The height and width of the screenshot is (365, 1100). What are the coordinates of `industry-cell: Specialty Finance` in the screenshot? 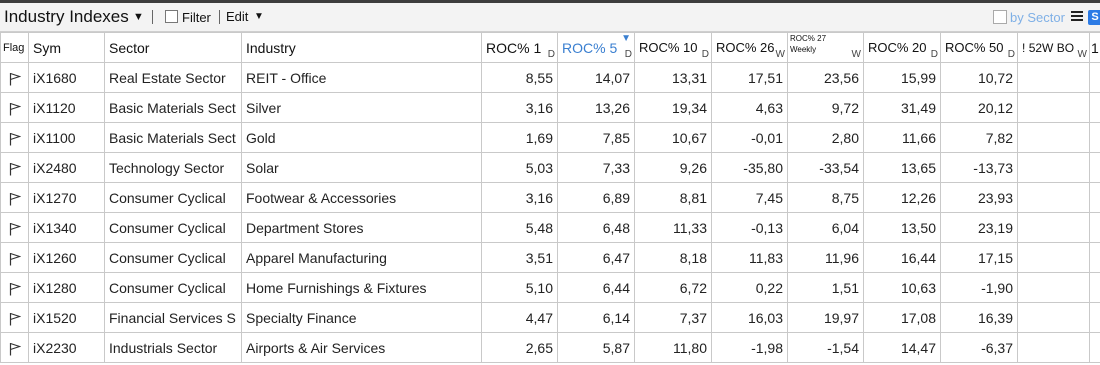 It's located at (361, 317).